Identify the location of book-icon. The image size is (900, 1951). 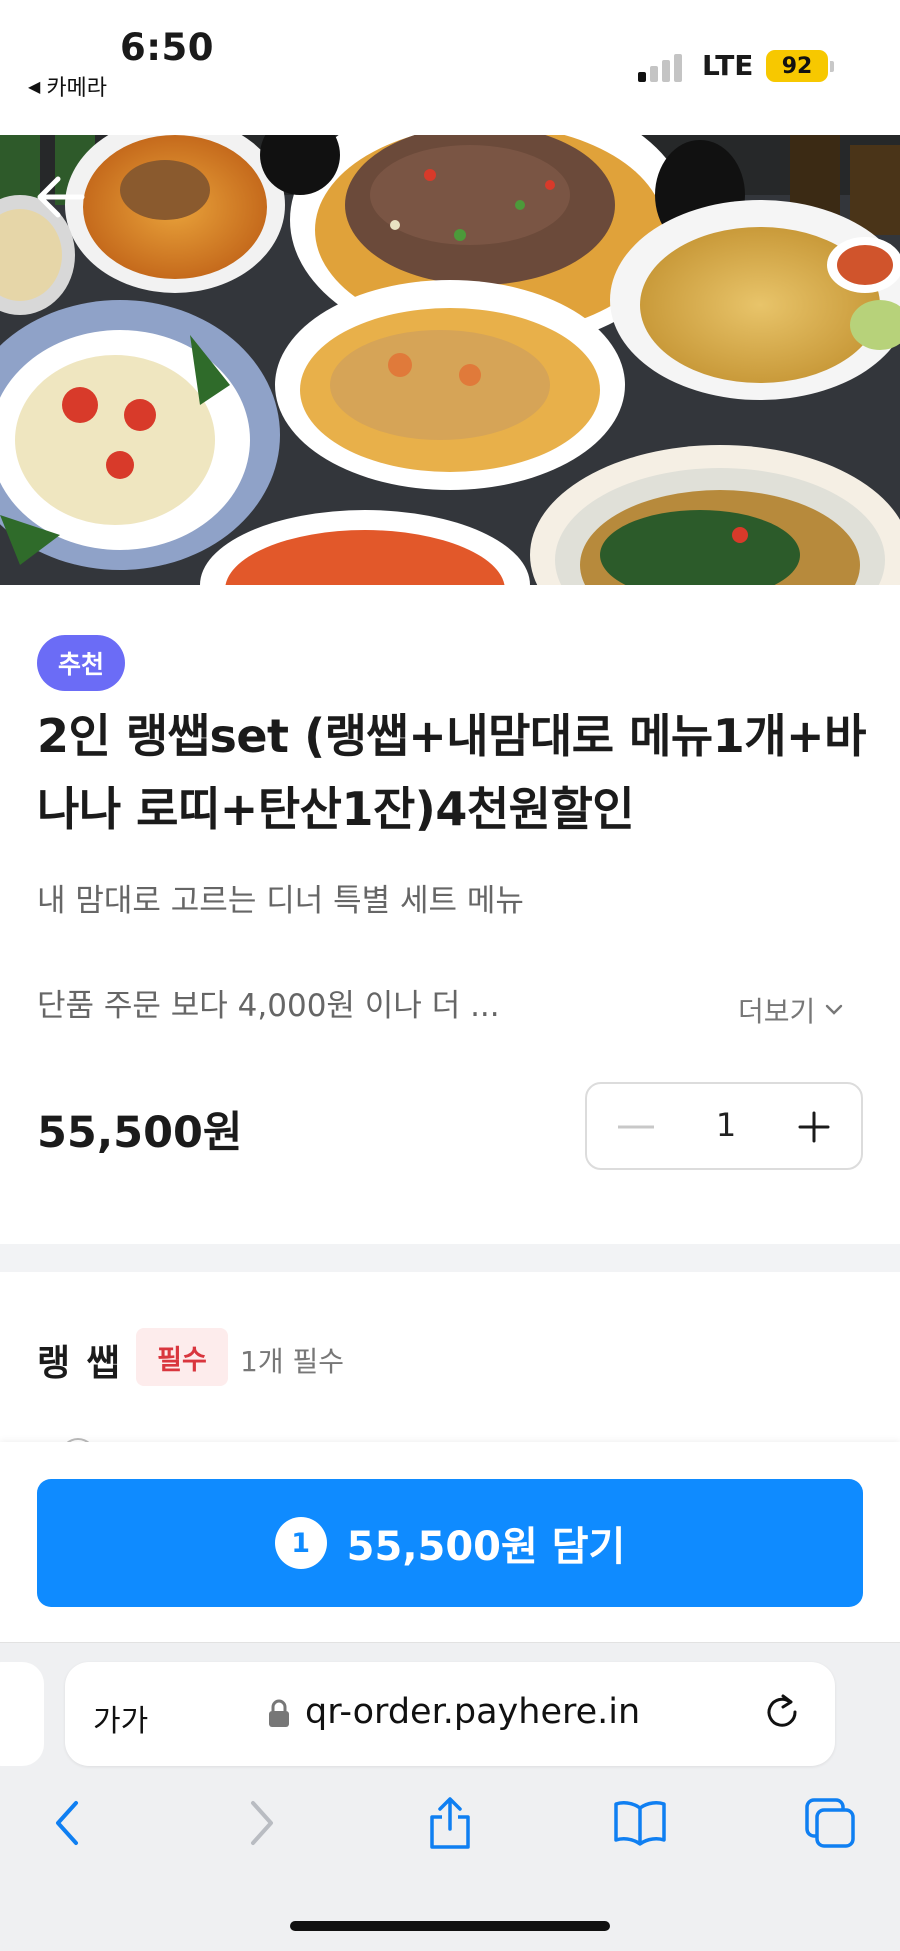
(640, 1823).